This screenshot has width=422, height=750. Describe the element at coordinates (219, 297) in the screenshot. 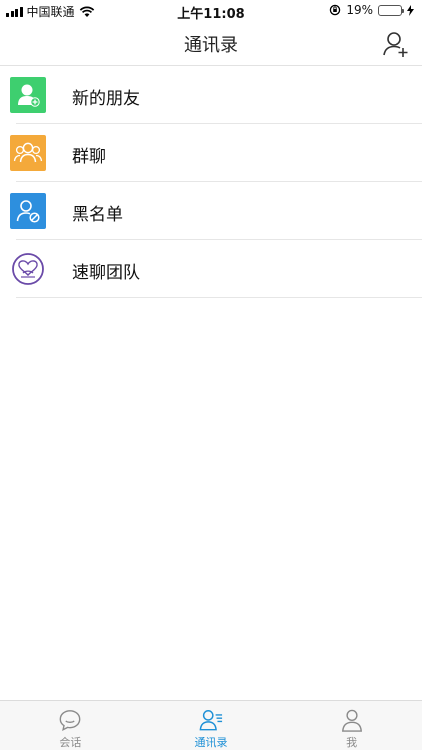

I see `divider` at that location.